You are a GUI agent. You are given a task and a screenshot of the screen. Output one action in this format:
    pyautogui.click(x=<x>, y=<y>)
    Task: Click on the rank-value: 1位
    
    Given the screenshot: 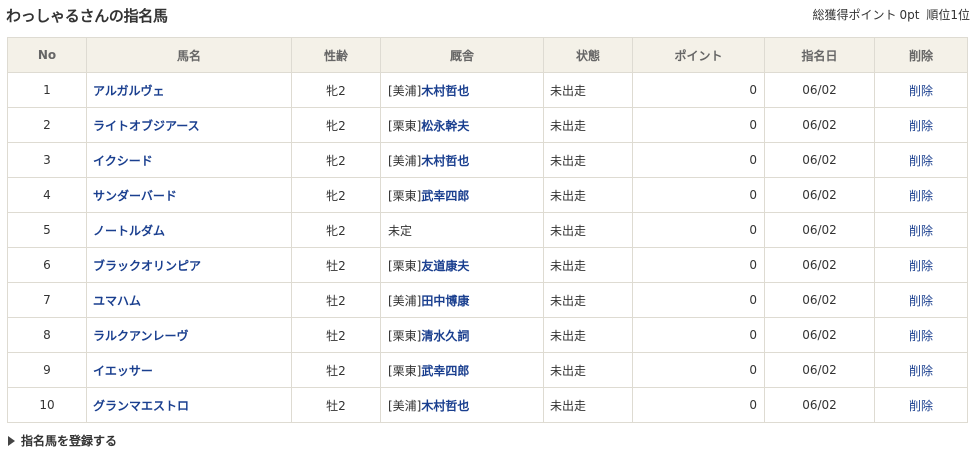 What is the action you would take?
    pyautogui.click(x=960, y=15)
    